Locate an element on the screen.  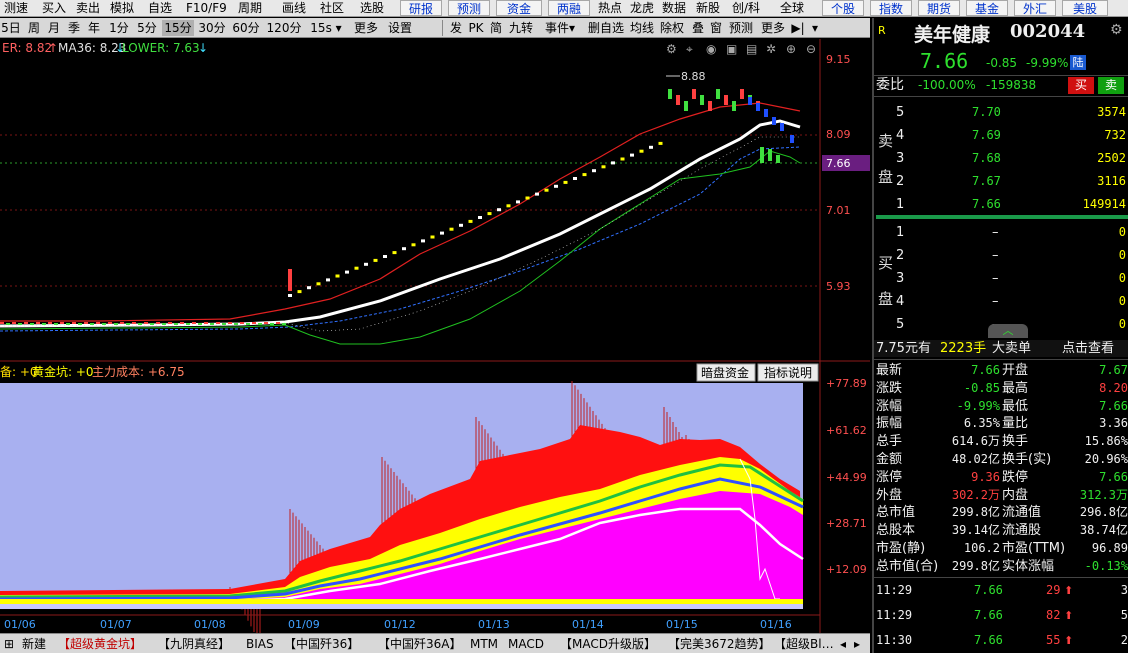
period-15min: 15分 is located at coordinates (178, 28).